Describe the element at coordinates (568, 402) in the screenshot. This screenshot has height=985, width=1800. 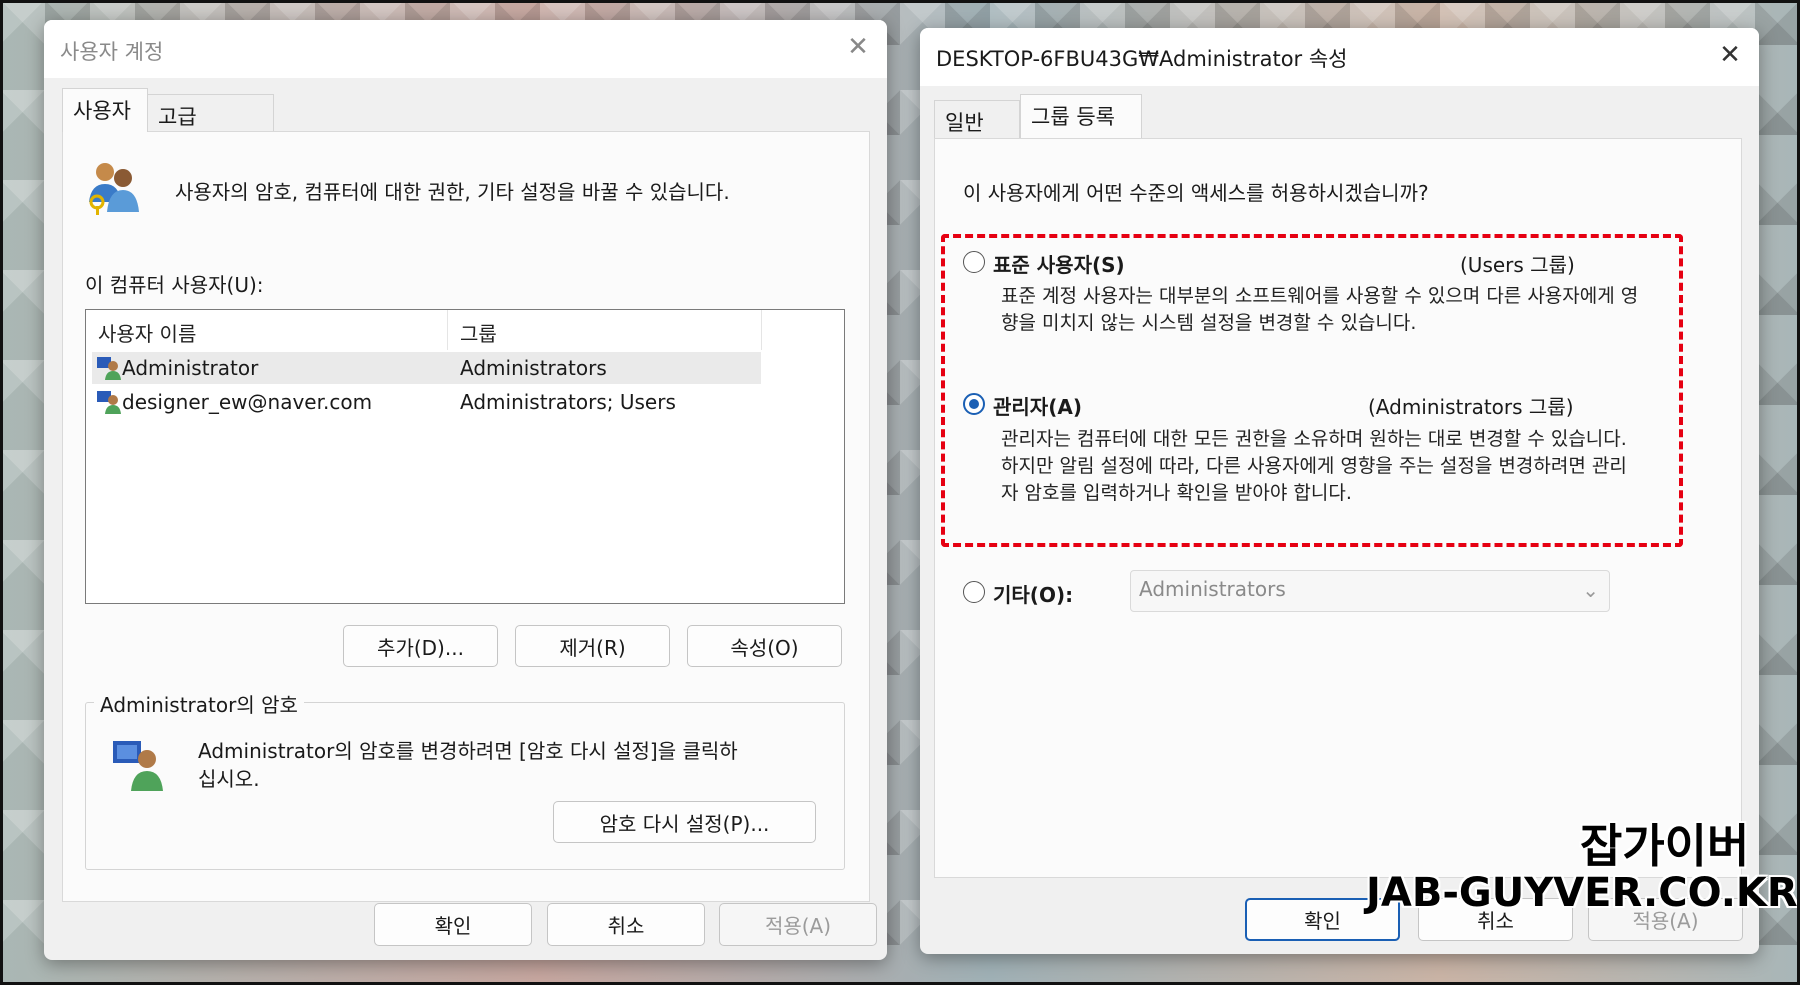
I see `user-group-cell: Administrators; Users` at that location.